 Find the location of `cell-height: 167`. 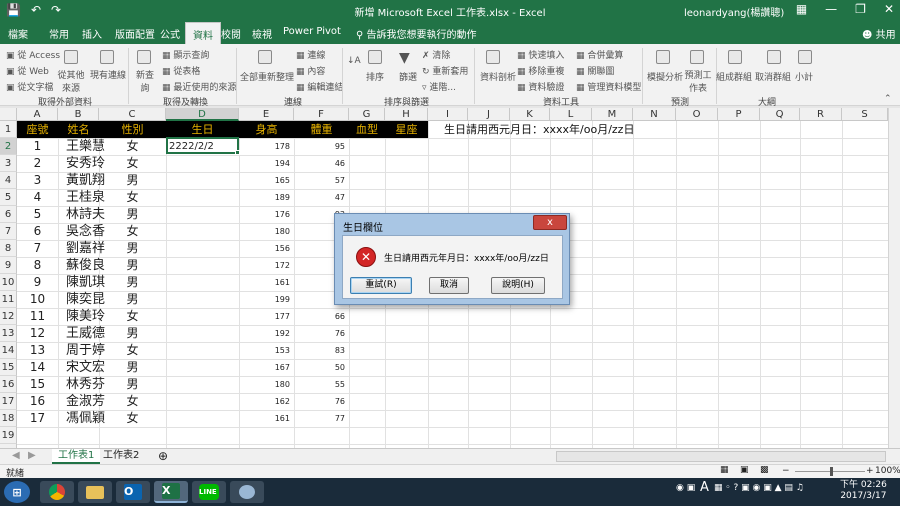

cell-height: 167 is located at coordinates (266, 367).